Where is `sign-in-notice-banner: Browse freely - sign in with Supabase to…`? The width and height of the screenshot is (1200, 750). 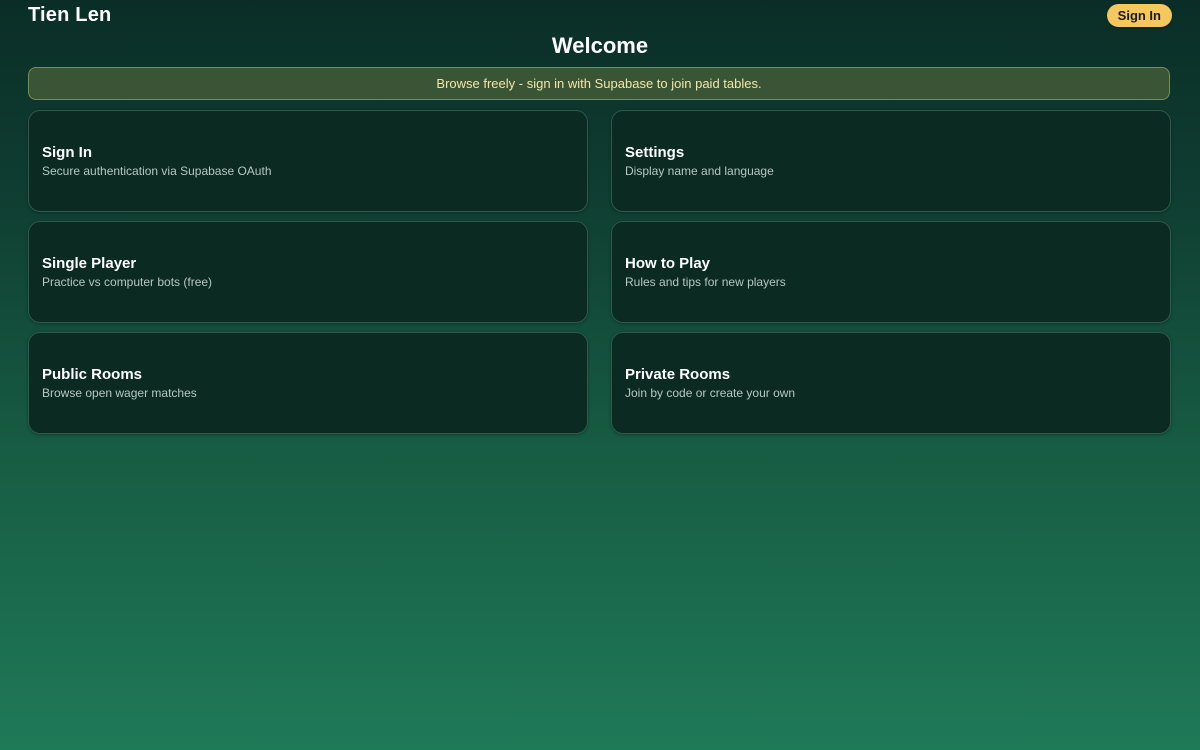 sign-in-notice-banner: Browse freely - sign in with Supabase to… is located at coordinates (599, 83).